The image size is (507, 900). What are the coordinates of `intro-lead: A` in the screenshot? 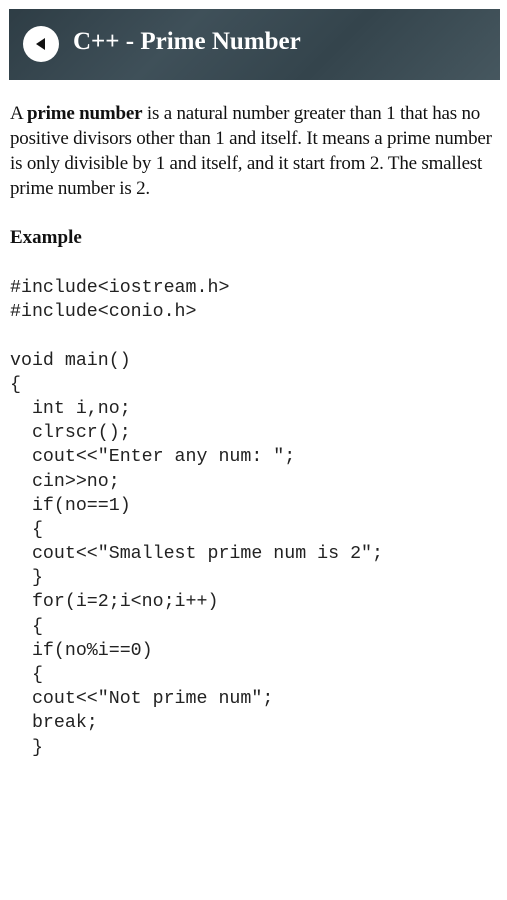 It's located at (19, 113).